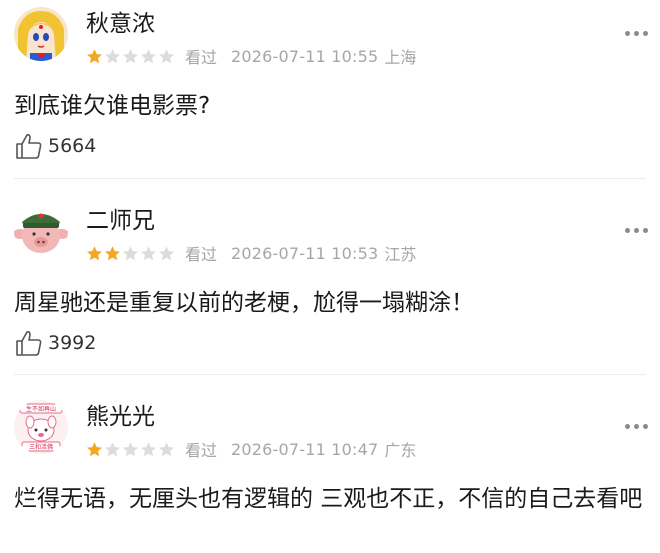  I want to click on review-location: 江苏, so click(400, 254).